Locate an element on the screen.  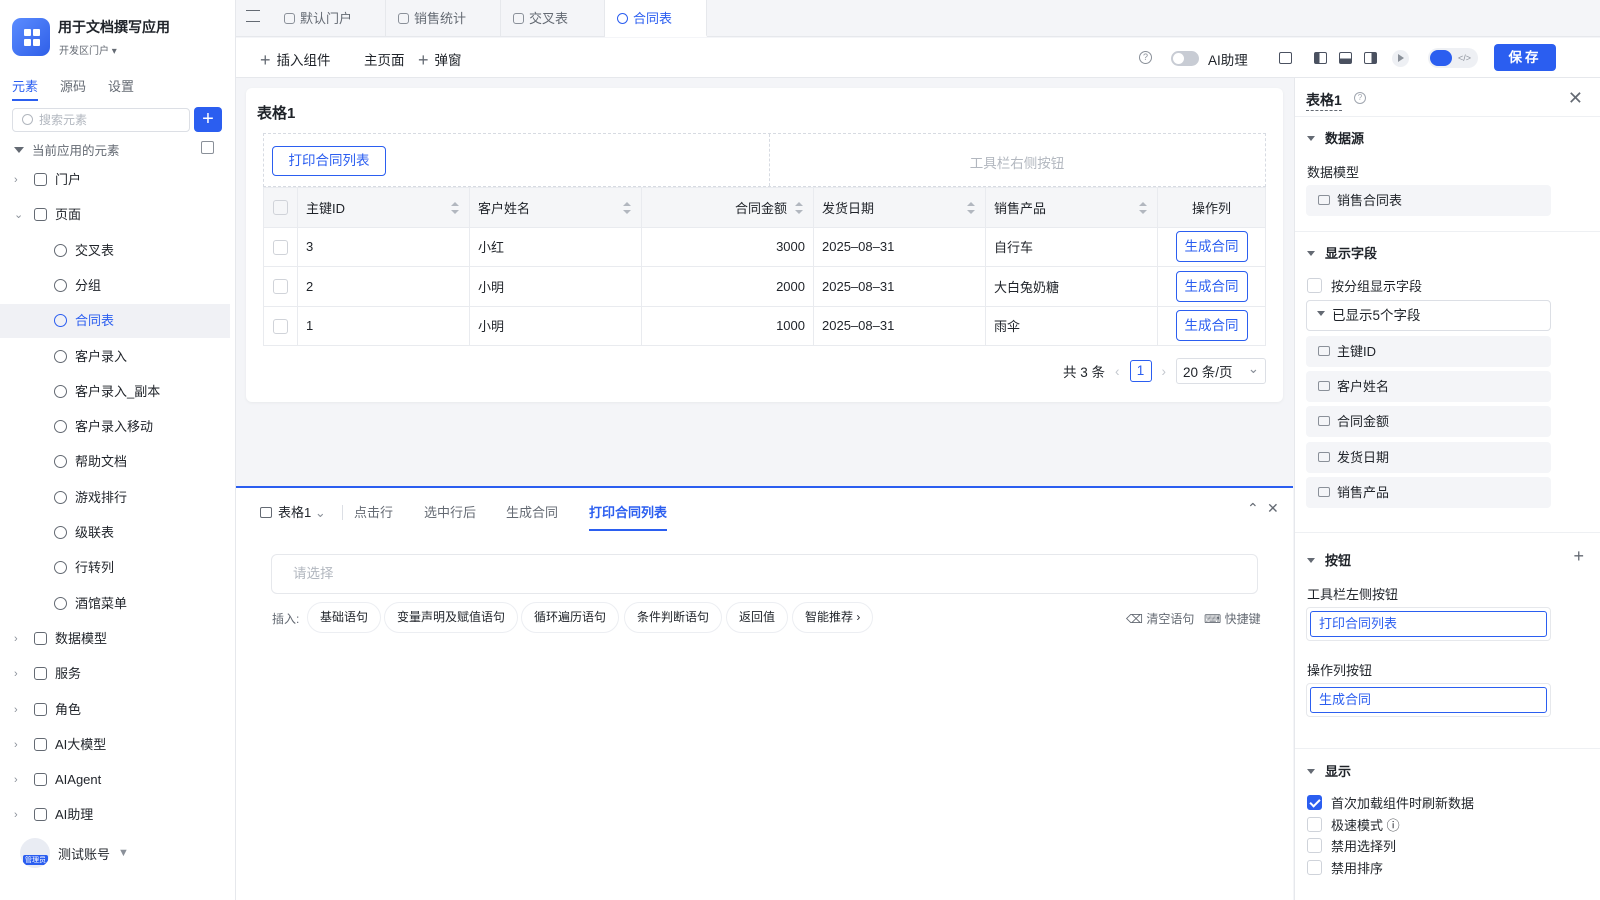
tab-source: 源码 is located at coordinates (73, 88).